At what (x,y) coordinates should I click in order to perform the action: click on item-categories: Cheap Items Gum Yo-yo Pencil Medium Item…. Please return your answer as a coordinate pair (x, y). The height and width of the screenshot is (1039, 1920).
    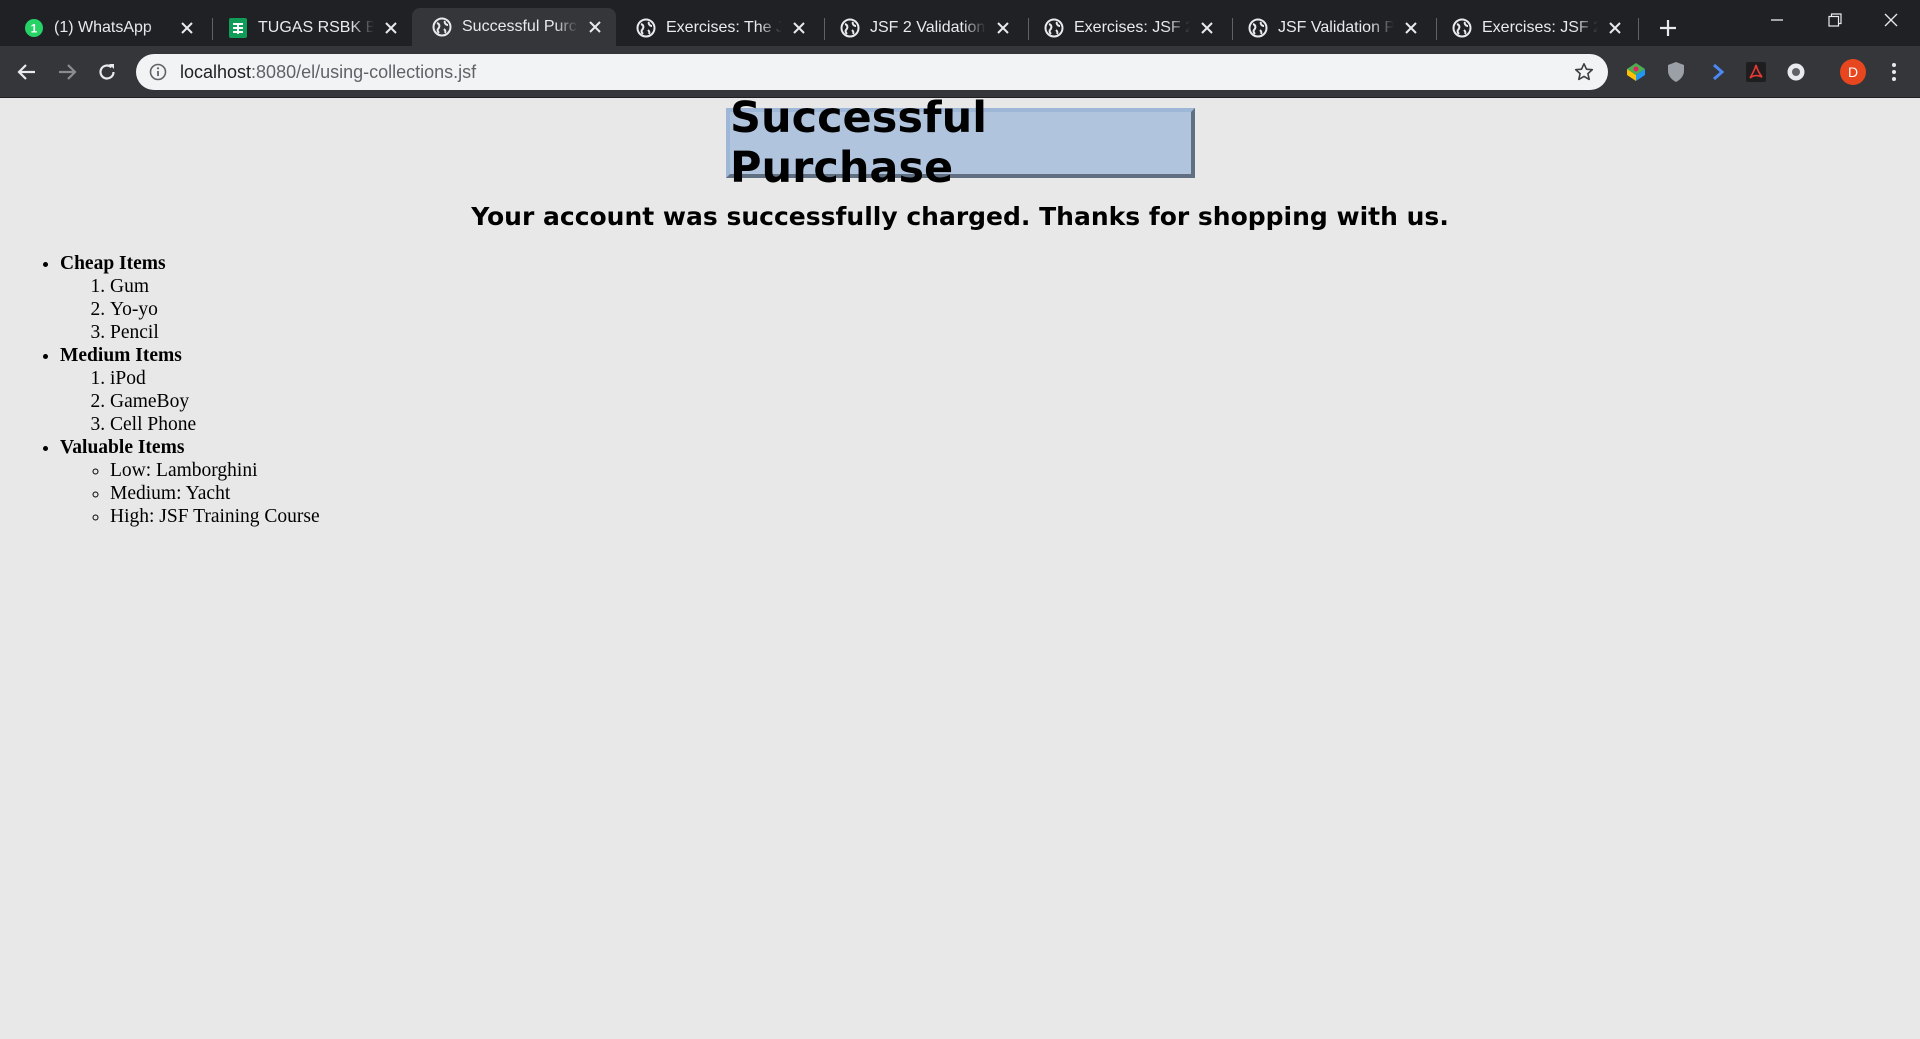
    Looking at the image, I should click on (370, 390).